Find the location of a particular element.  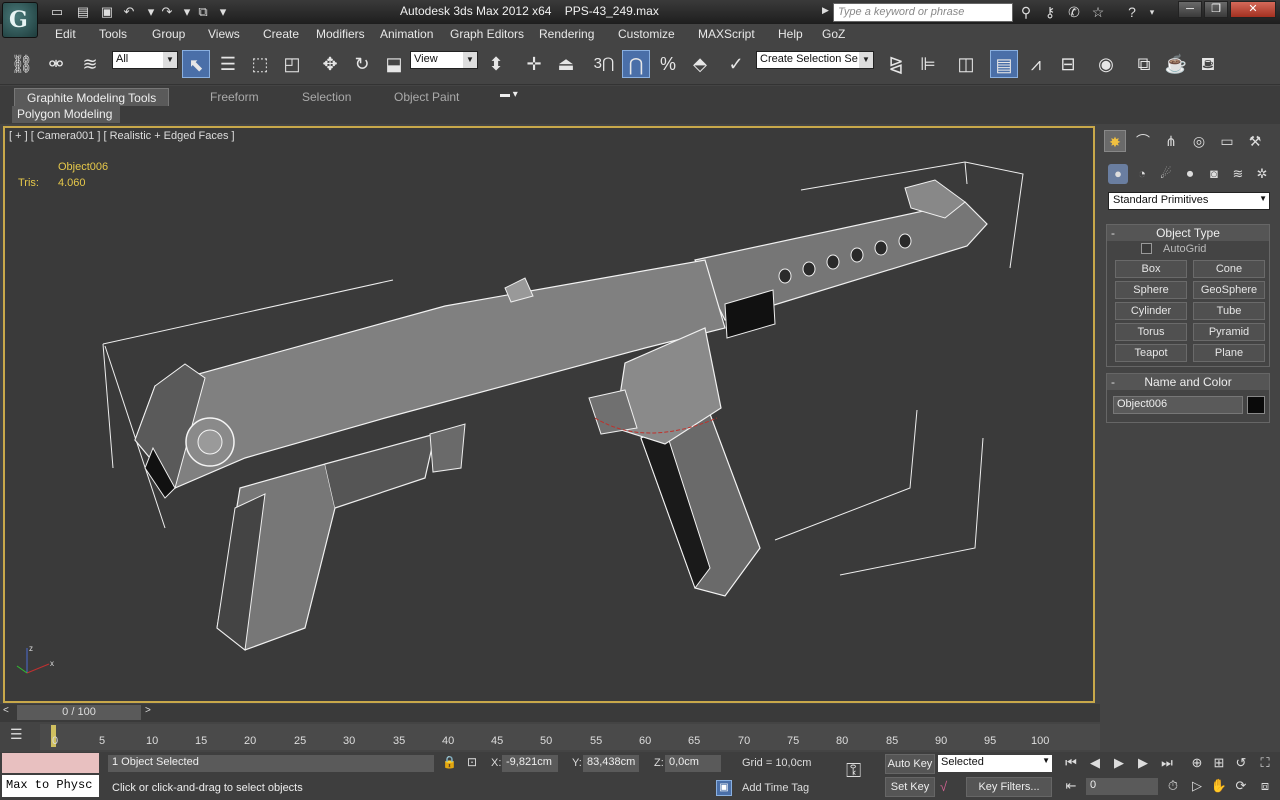

modify-tab-icon: ⌒ is located at coordinates (1143, 141).